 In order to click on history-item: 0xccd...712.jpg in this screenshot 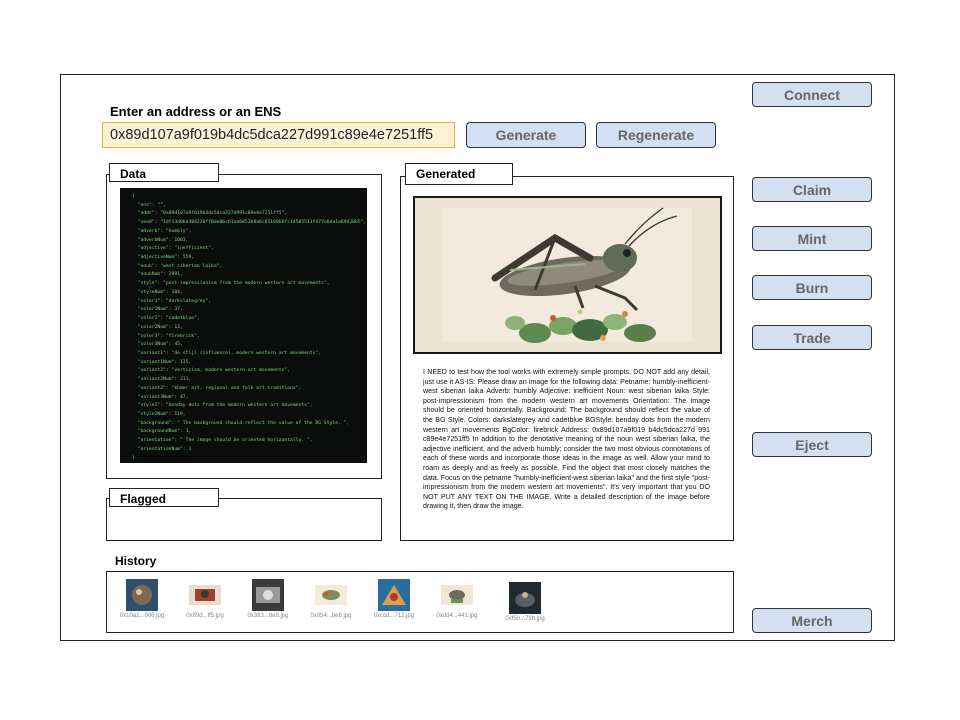, I will do `click(394, 599)`.